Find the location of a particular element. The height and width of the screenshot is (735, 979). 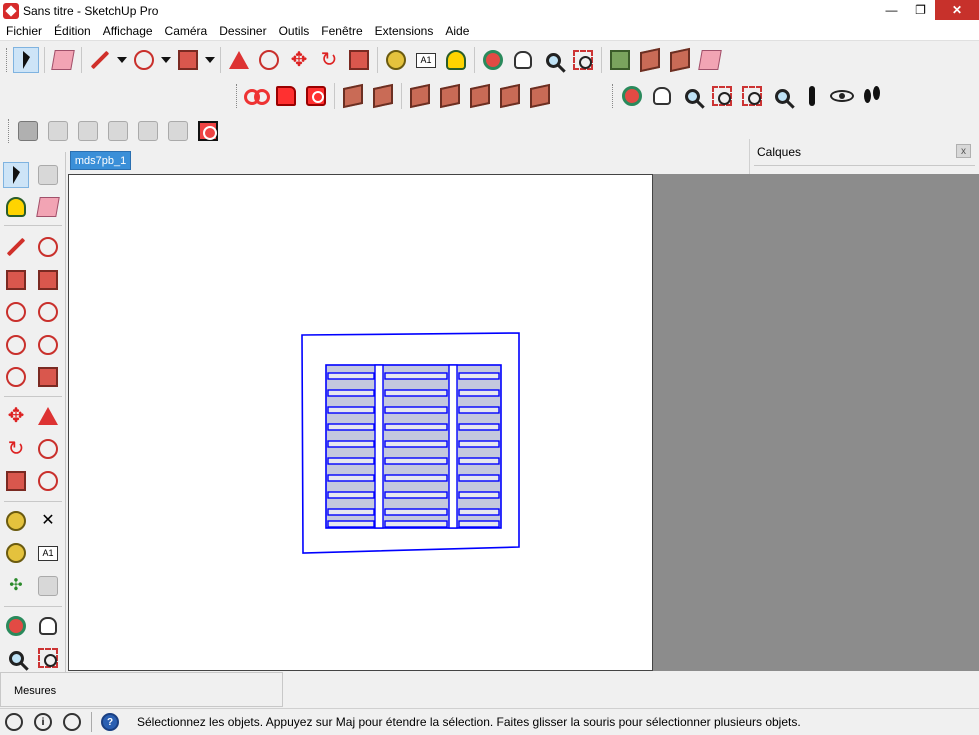

menu-affichage: Affichage is located at coordinates (128, 31).